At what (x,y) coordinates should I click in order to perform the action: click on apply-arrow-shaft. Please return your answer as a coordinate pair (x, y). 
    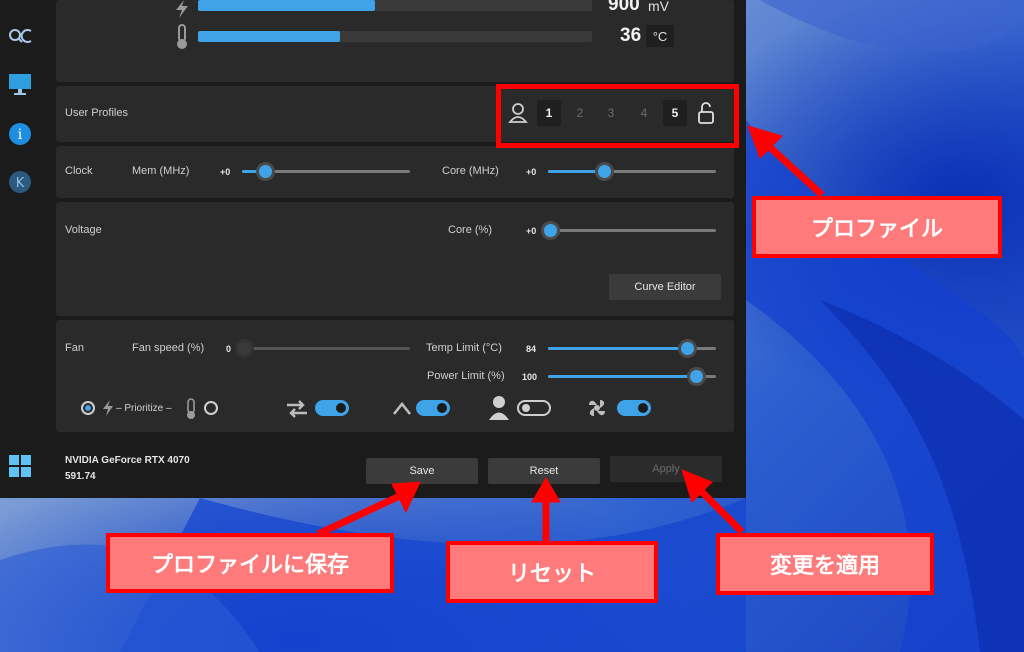
    Looking at the image, I should click on (719, 509).